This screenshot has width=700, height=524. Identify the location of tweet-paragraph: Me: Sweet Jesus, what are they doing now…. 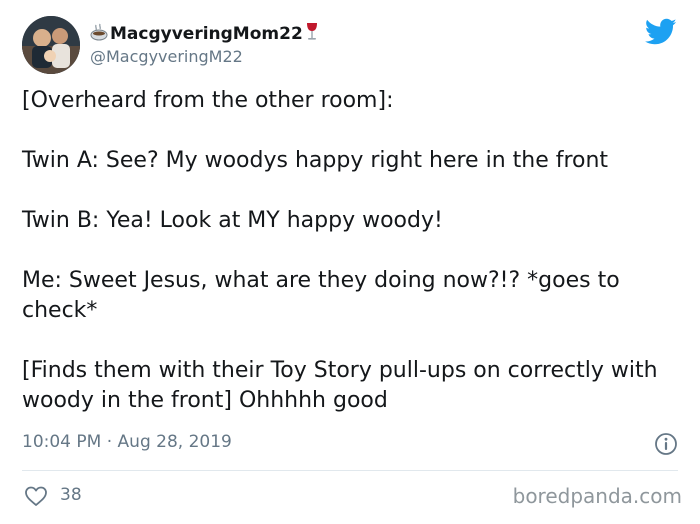
(321, 295).